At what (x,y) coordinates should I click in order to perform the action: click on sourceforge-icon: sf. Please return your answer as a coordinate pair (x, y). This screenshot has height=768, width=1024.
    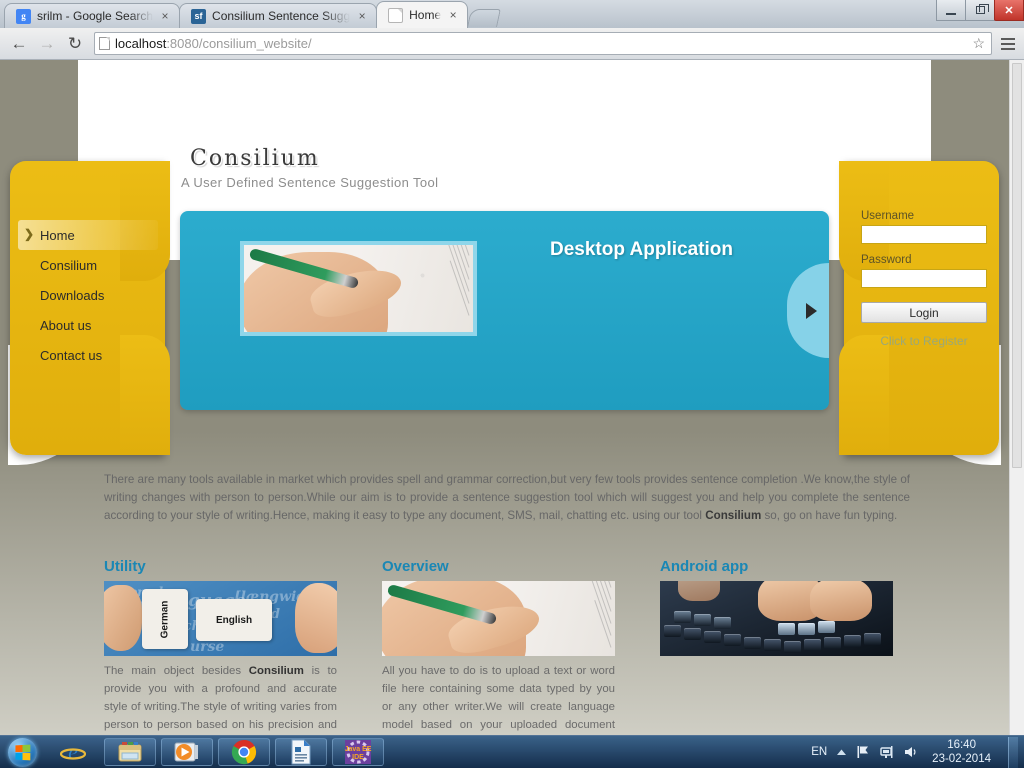
    Looking at the image, I should click on (199, 16).